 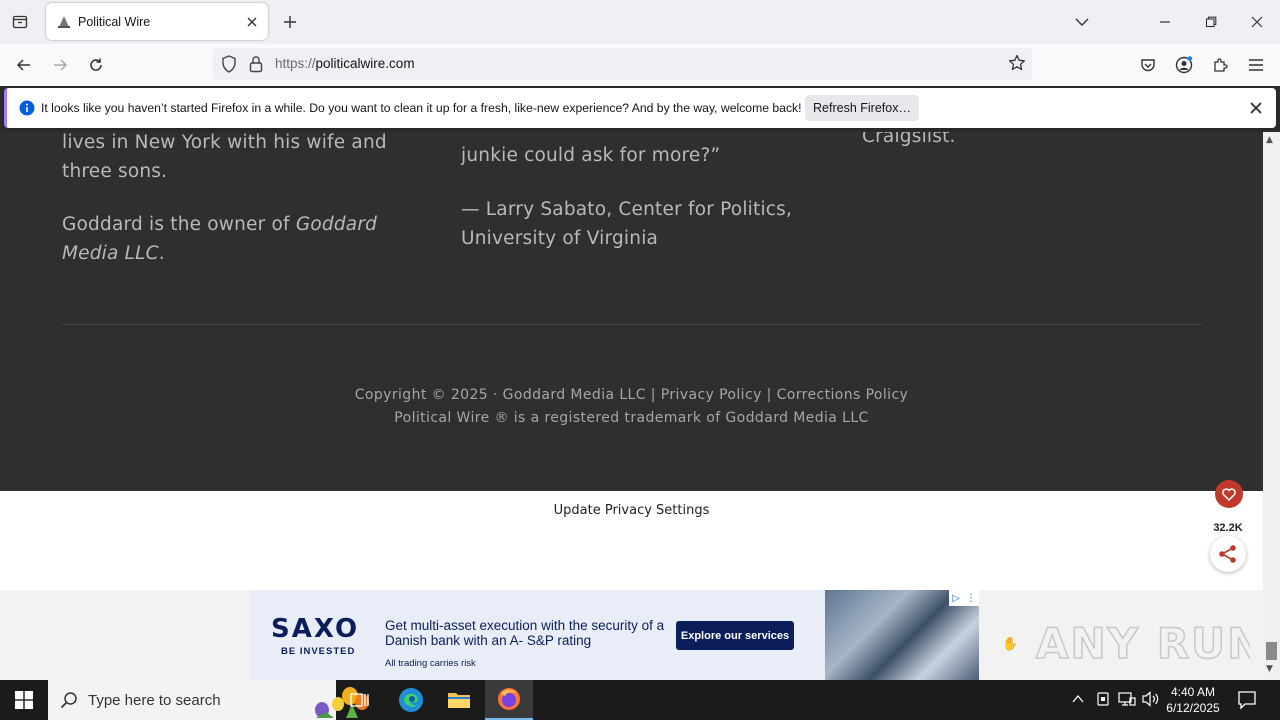 What do you see at coordinates (69, 702) in the screenshot?
I see `search-icon` at bounding box center [69, 702].